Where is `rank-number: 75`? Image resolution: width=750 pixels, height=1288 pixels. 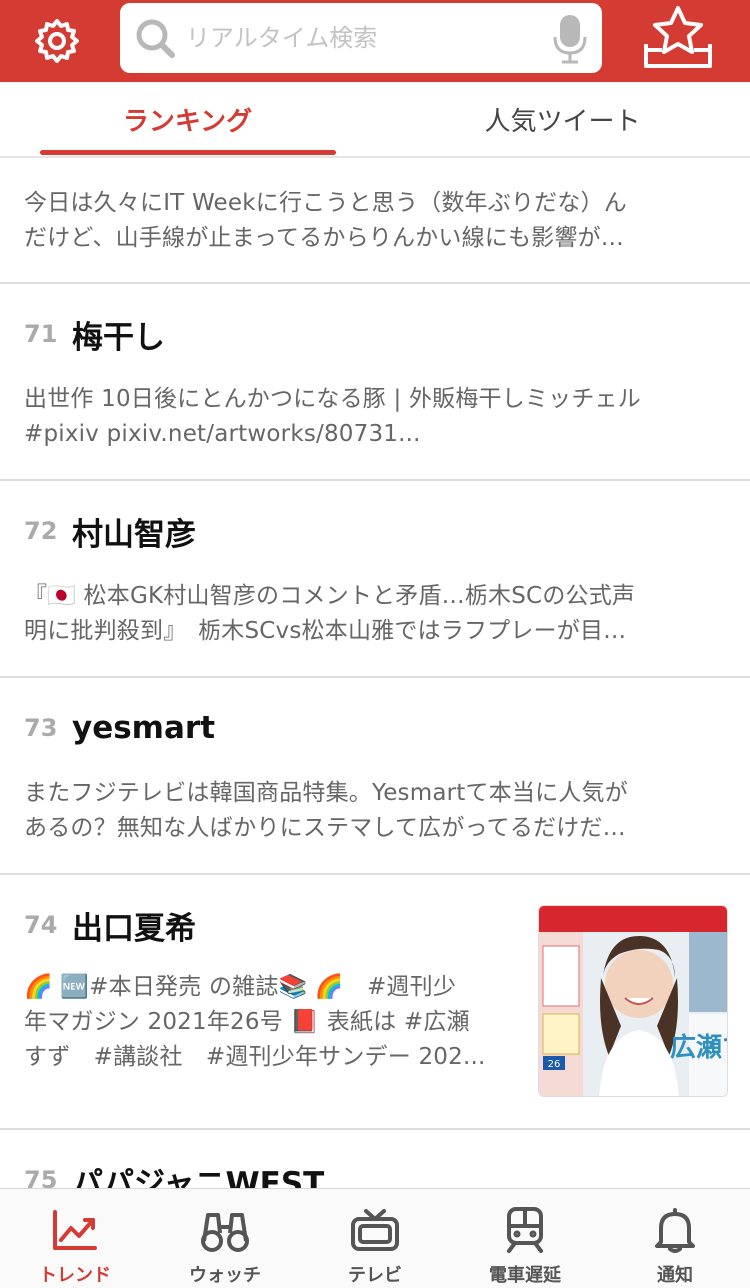 rank-number: 75 is located at coordinates (41, 1177).